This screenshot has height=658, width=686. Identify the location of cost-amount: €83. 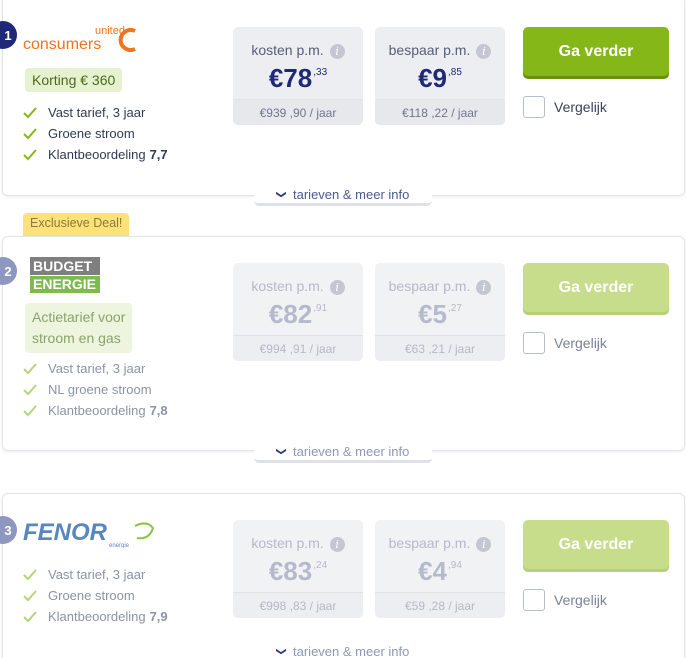
(290, 571).